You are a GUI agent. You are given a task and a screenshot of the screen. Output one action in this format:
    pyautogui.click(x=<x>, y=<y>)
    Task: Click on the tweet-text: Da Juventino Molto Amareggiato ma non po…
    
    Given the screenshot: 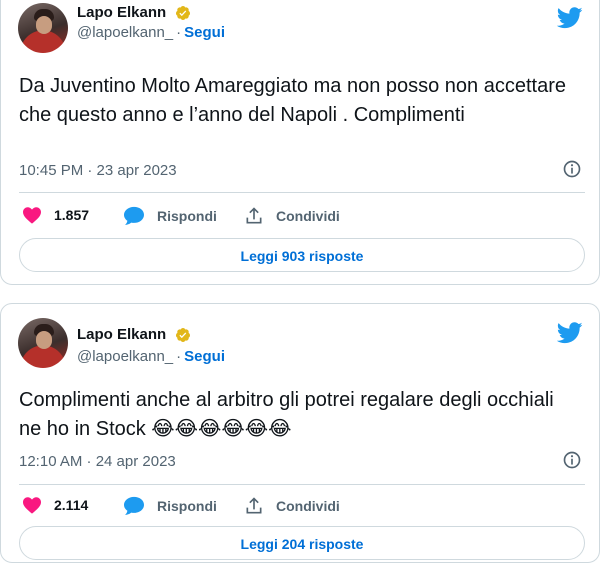 What is the action you would take?
    pyautogui.click(x=295, y=100)
    